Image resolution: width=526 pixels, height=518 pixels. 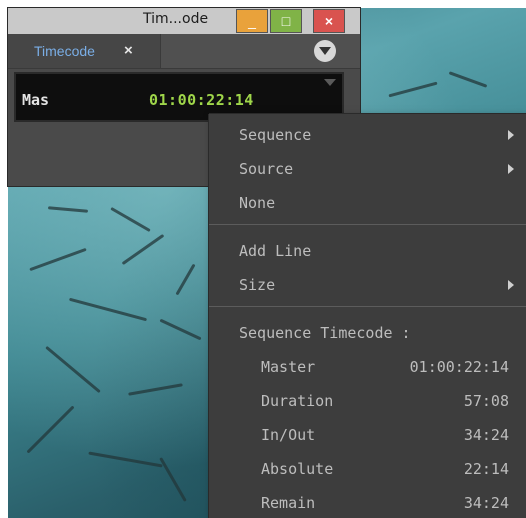 I want to click on display-dropdown-icon, so click(x=330, y=82).